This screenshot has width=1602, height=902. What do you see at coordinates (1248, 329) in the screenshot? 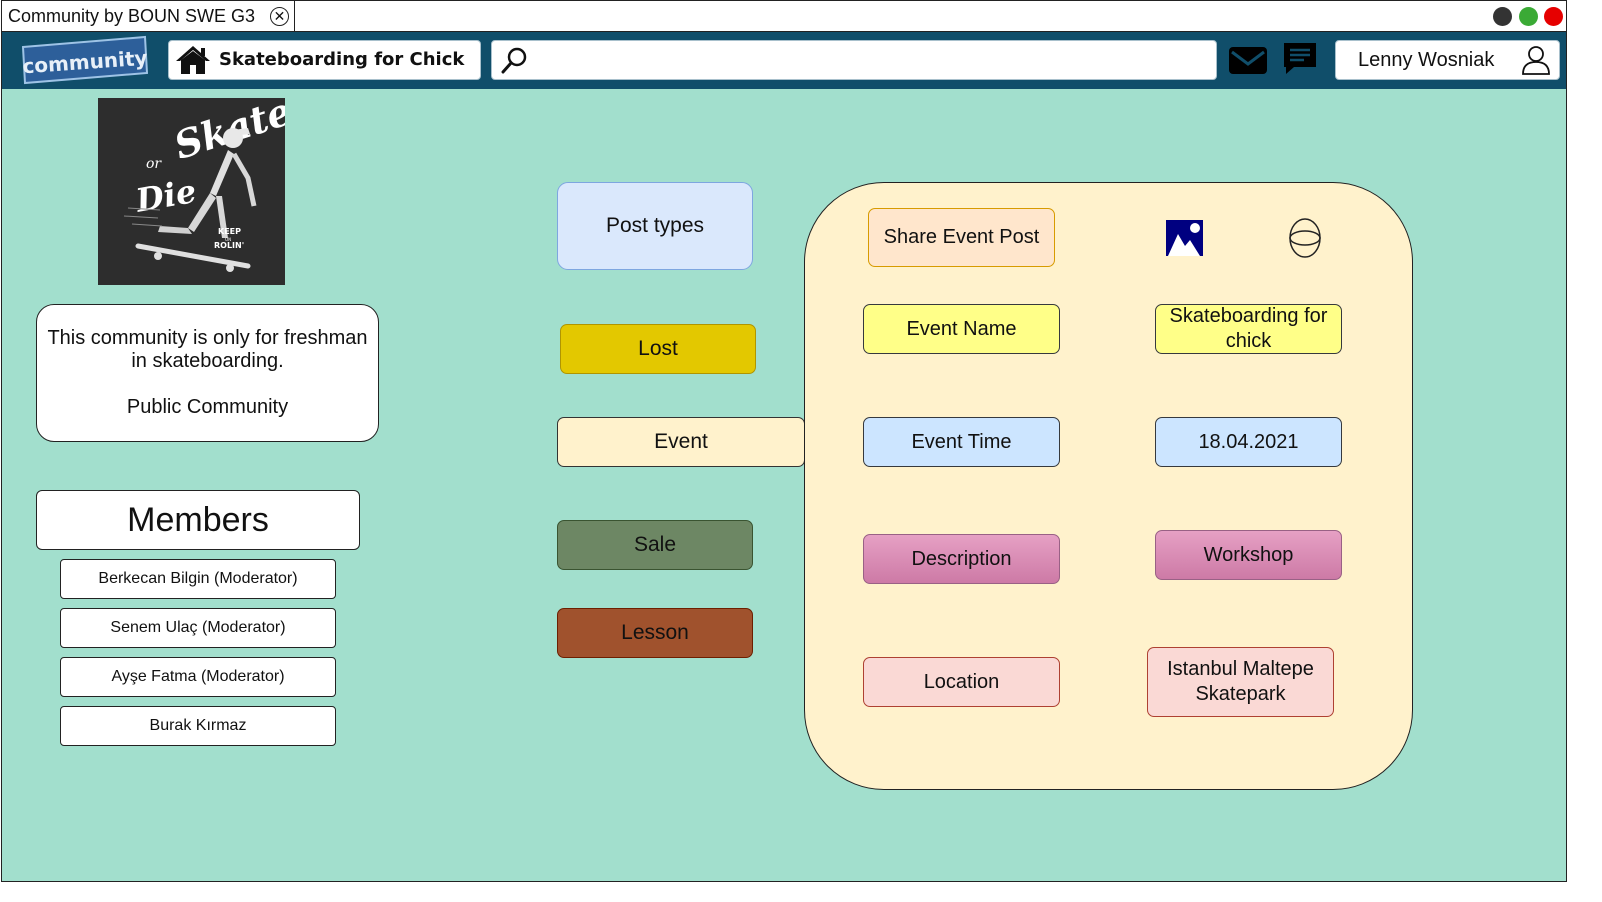
I see `event-name-field: Skateboarding for chick` at bounding box center [1248, 329].